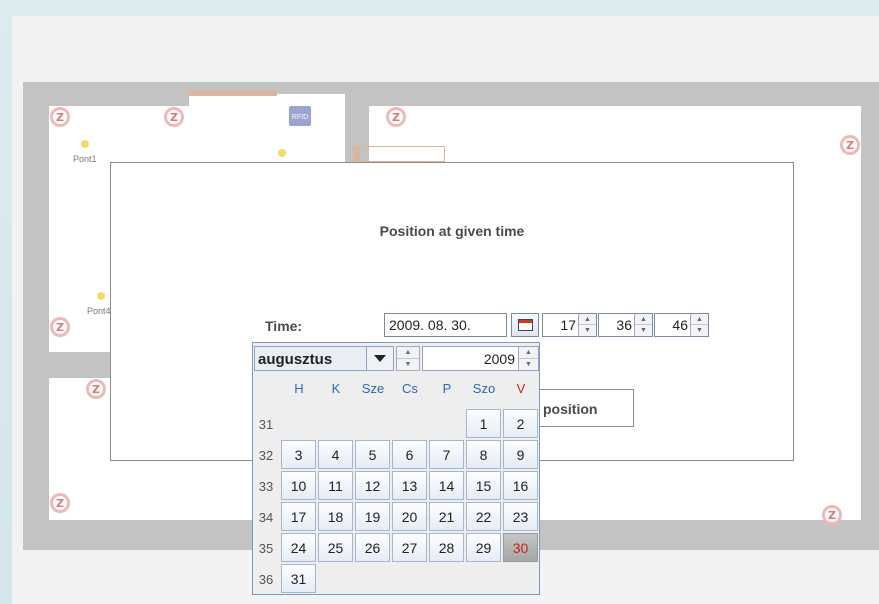 The image size is (879, 604). I want to click on day-cell: 8, so click(483, 454).